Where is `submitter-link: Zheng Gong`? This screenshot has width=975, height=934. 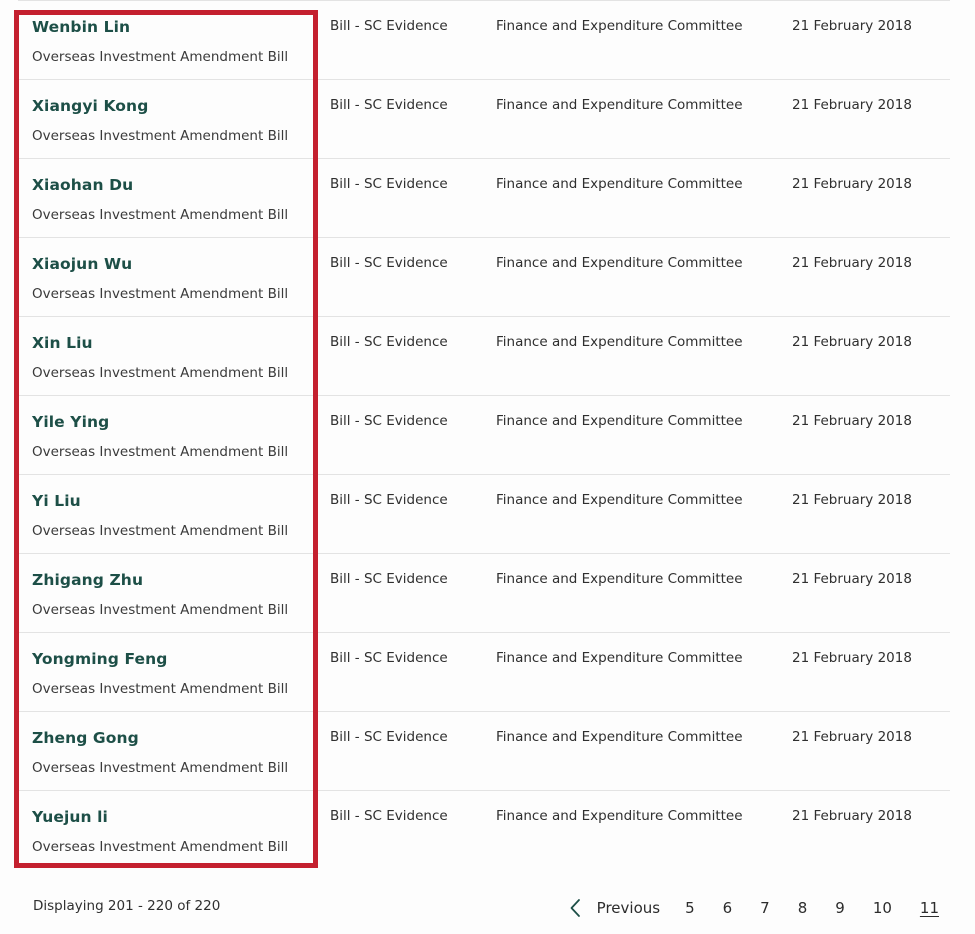 submitter-link: Zheng Gong is located at coordinates (85, 738).